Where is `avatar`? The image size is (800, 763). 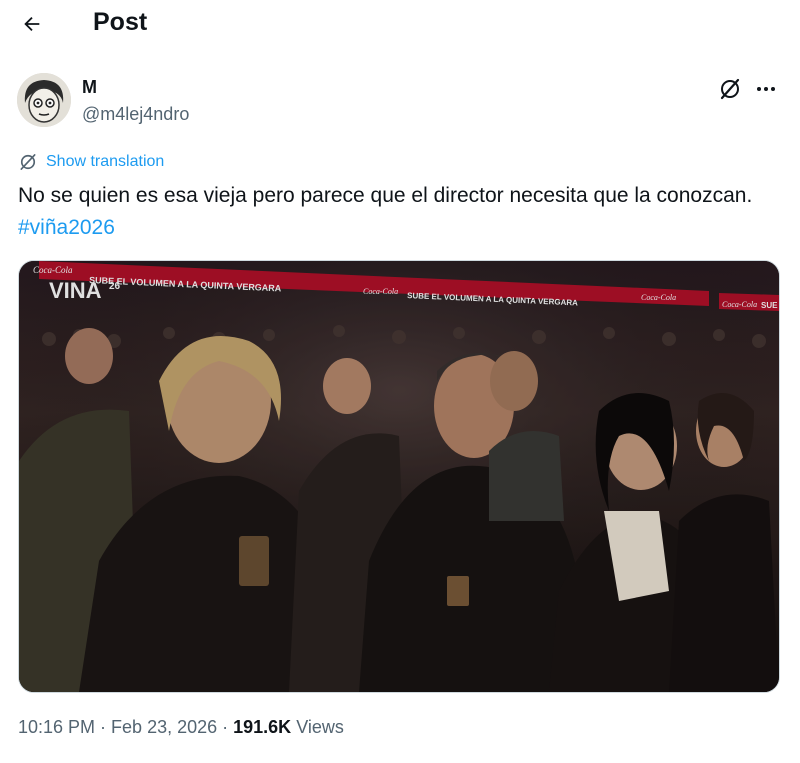 avatar is located at coordinates (44, 100).